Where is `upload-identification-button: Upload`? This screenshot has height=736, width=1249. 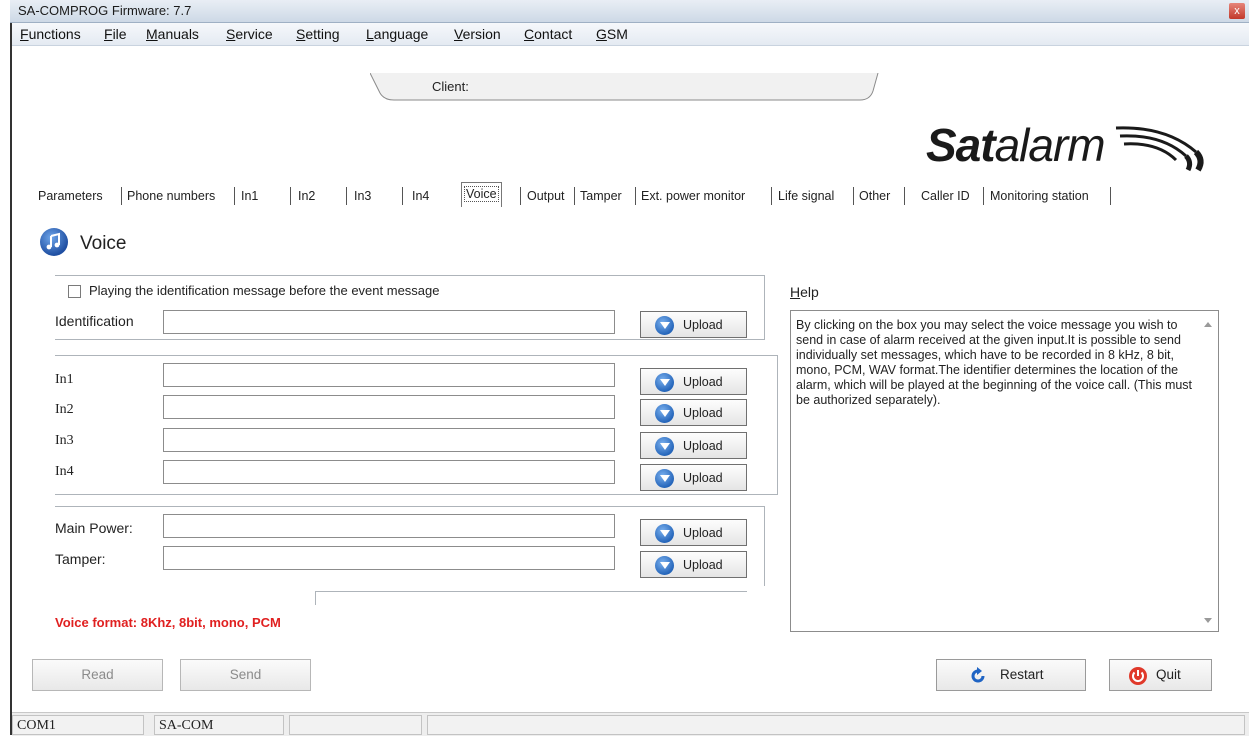 upload-identification-button: Upload is located at coordinates (693, 324).